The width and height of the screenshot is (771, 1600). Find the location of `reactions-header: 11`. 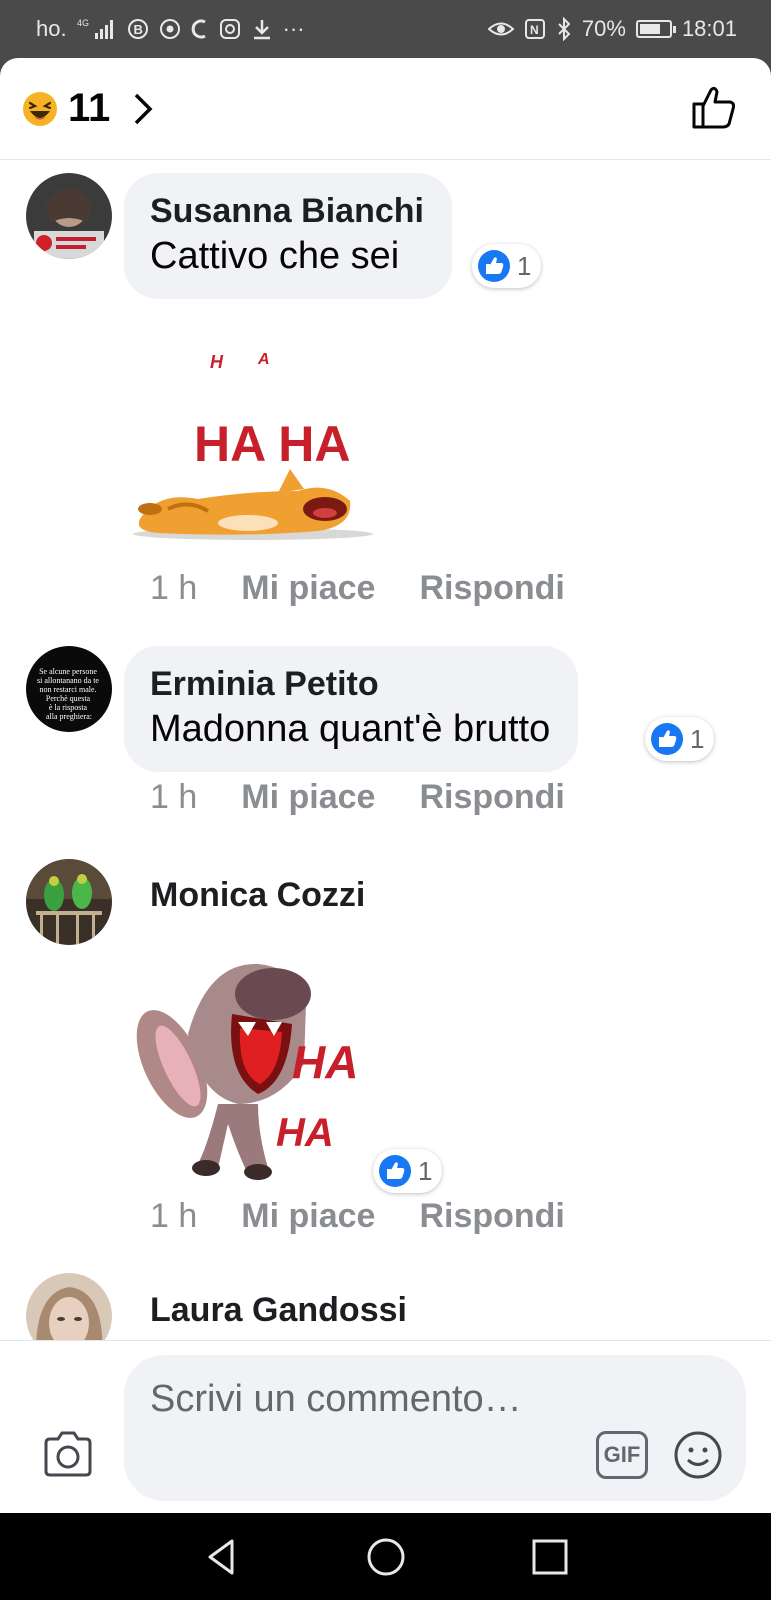

reactions-header: 11 is located at coordinates (385, 109).